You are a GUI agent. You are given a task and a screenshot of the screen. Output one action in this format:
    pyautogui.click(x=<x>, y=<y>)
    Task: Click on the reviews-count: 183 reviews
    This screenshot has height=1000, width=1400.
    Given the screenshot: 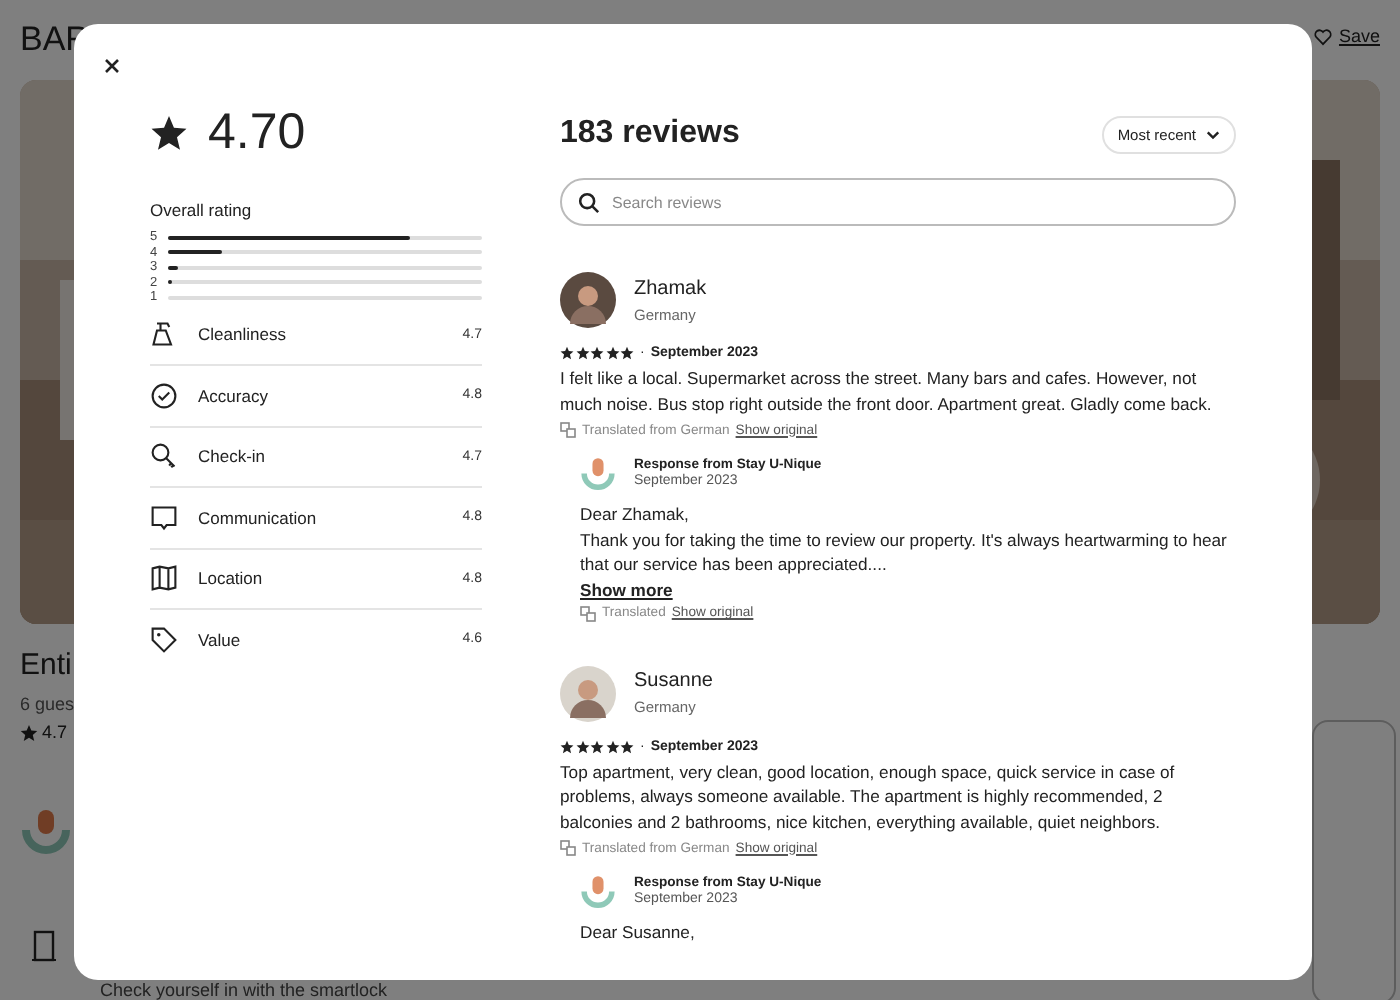 What is the action you would take?
    pyautogui.click(x=650, y=134)
    